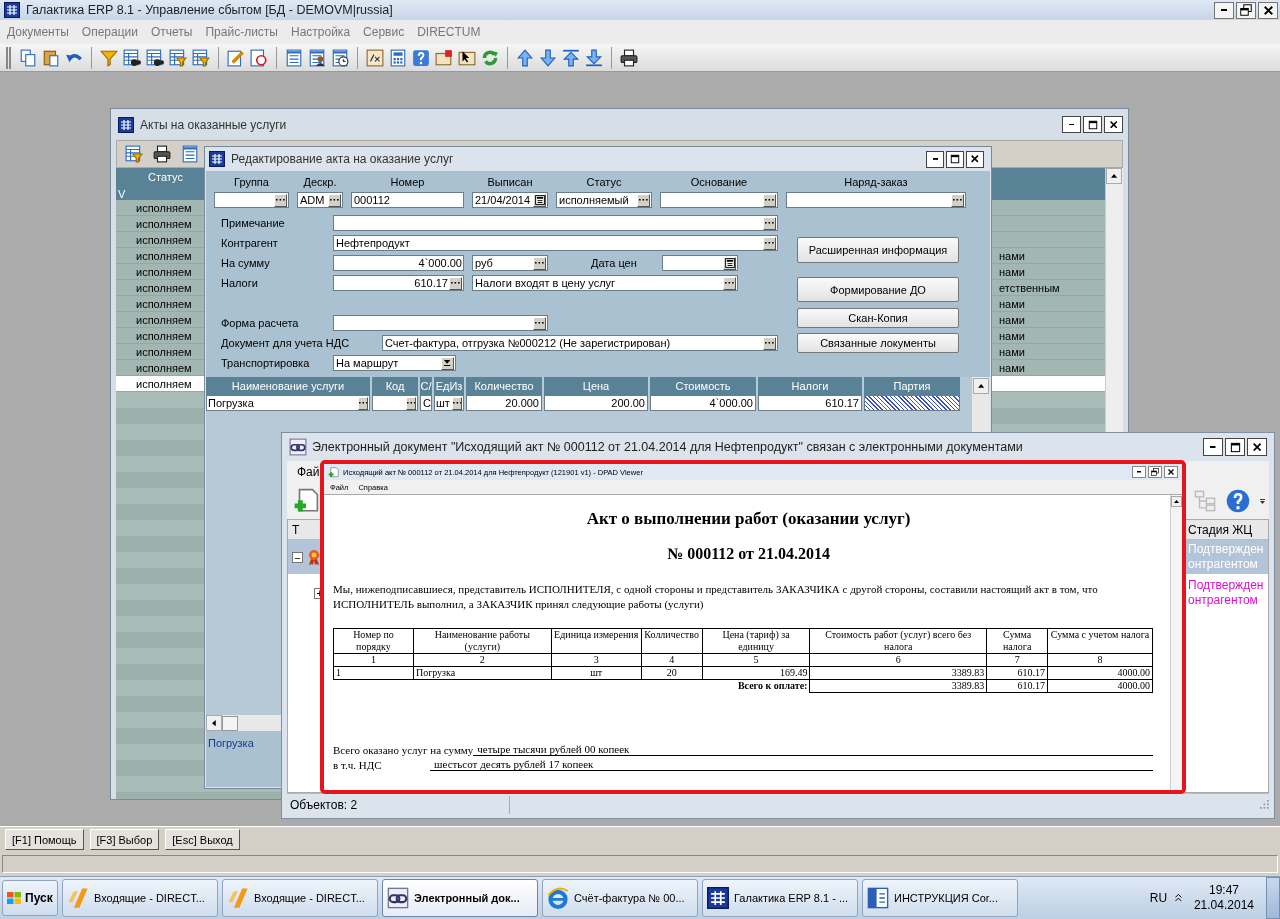  I want to click on menu-item: Отчеты, so click(172, 32).